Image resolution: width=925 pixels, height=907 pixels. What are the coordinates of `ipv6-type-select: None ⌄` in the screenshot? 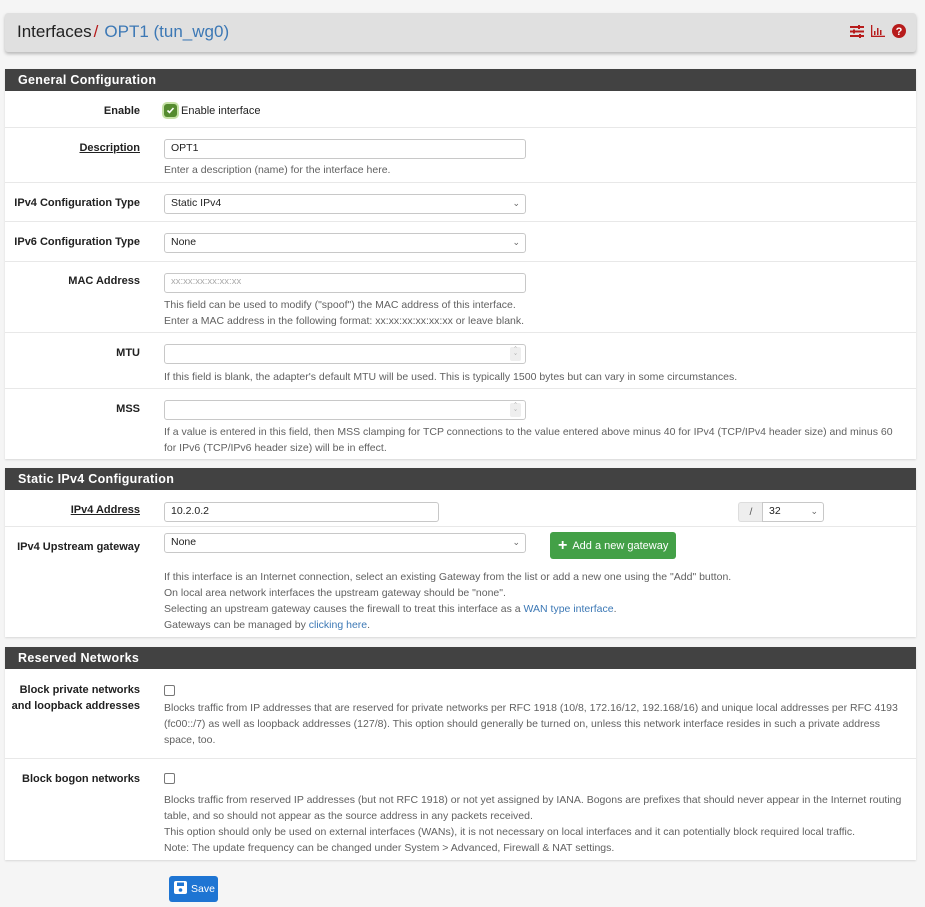 It's located at (345, 243).